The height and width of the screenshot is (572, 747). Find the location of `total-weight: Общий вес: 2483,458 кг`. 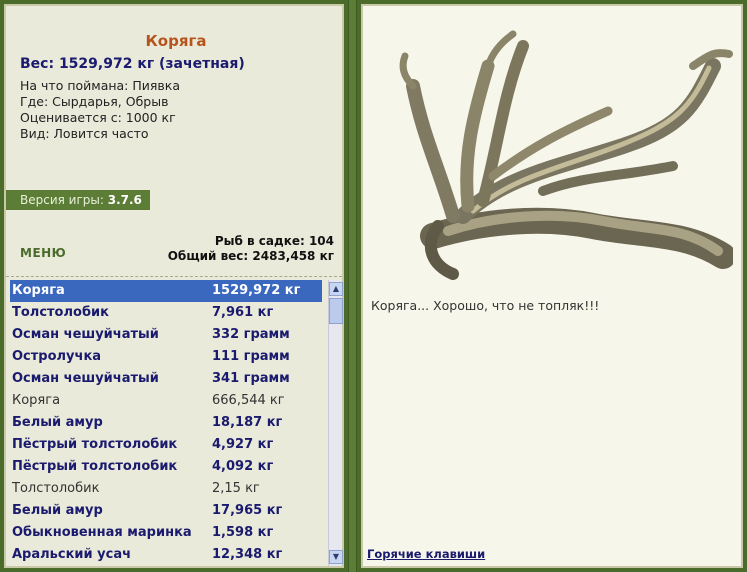

total-weight: Общий вес: 2483,458 кг is located at coordinates (250, 256).